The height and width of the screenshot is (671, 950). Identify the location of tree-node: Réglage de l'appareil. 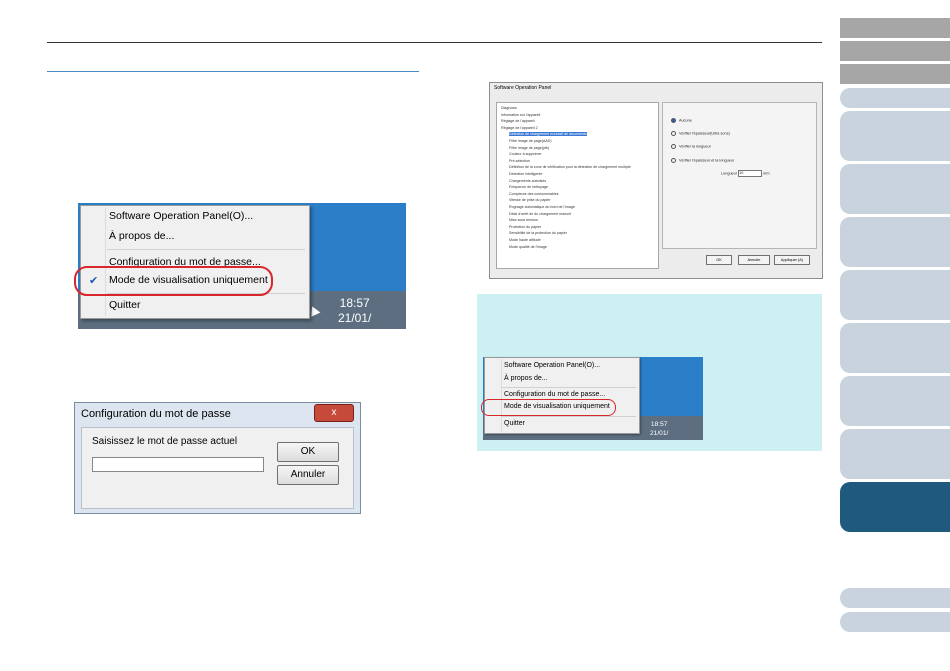
(518, 121).